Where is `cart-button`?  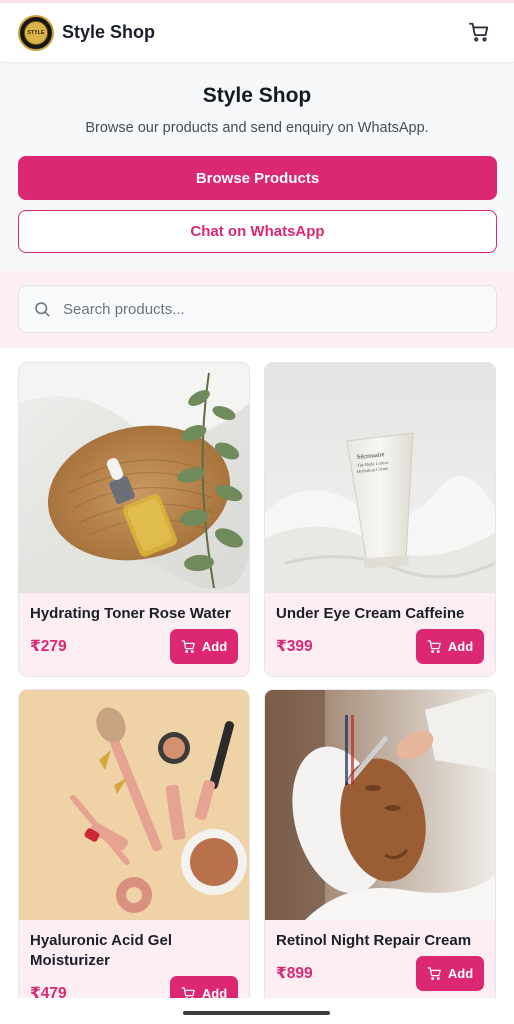 cart-button is located at coordinates (479, 32).